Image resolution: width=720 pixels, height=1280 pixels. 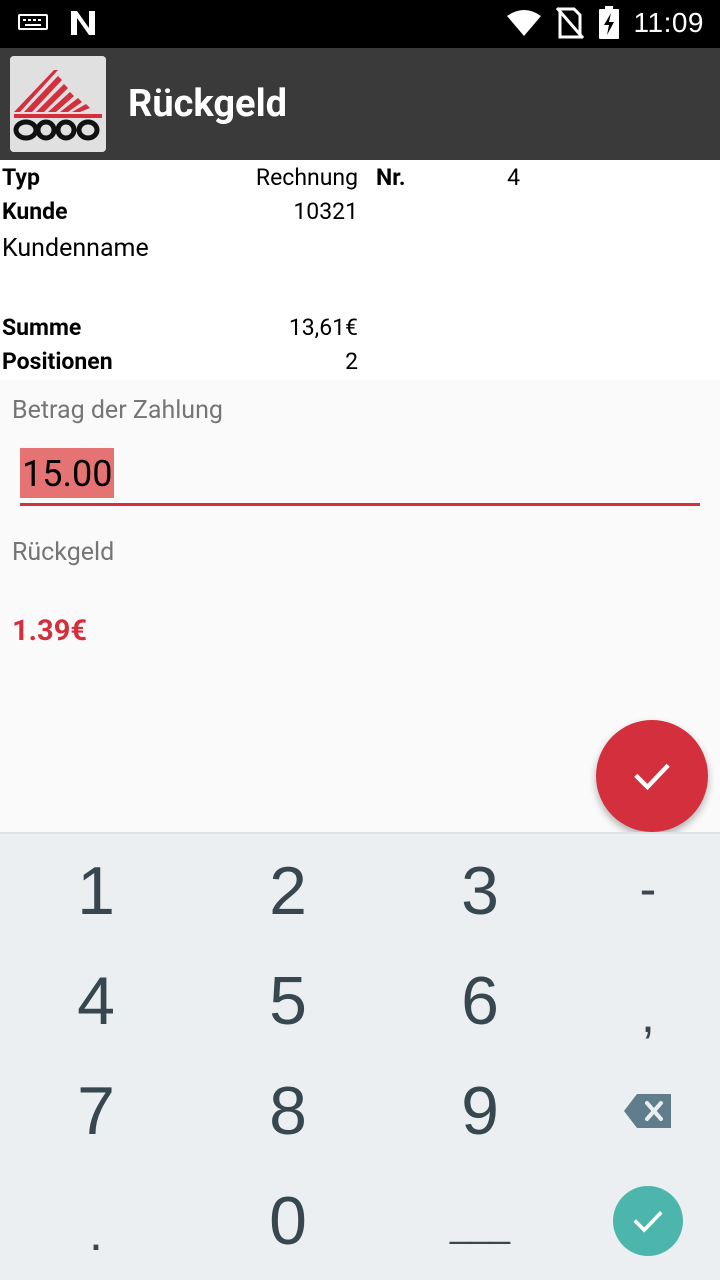 I want to click on key-comma: ,, so click(x=639, y=1015).